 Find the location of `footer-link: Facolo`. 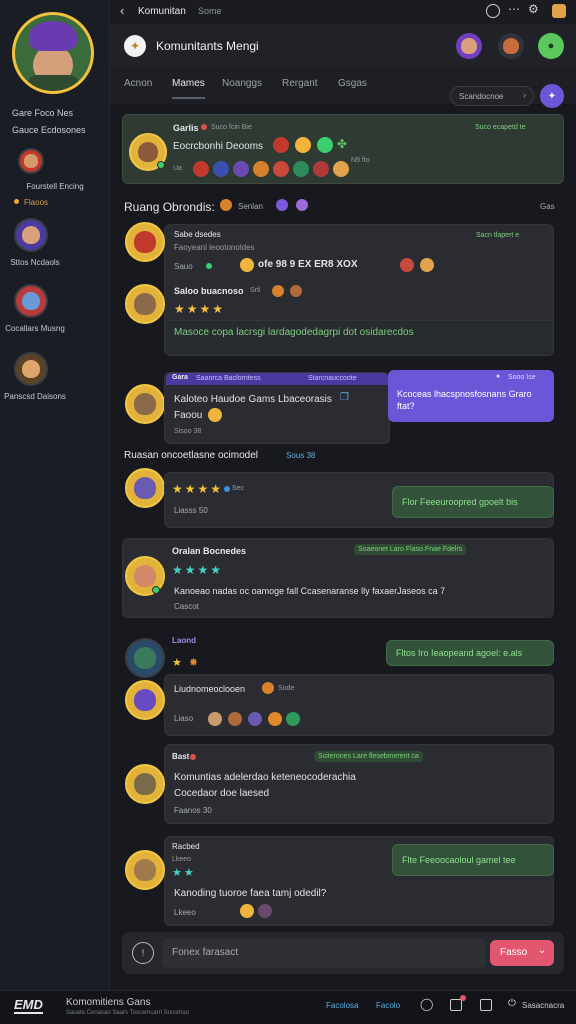

footer-link: Facolo is located at coordinates (388, 1005).